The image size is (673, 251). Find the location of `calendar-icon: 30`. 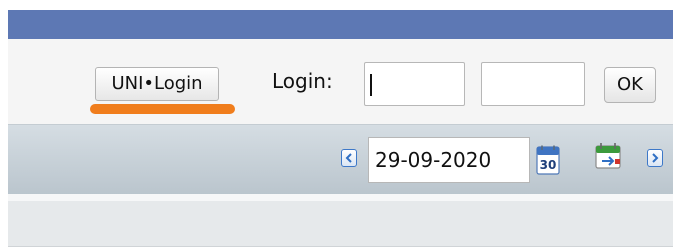

calendar-icon: 30 is located at coordinates (548, 160).